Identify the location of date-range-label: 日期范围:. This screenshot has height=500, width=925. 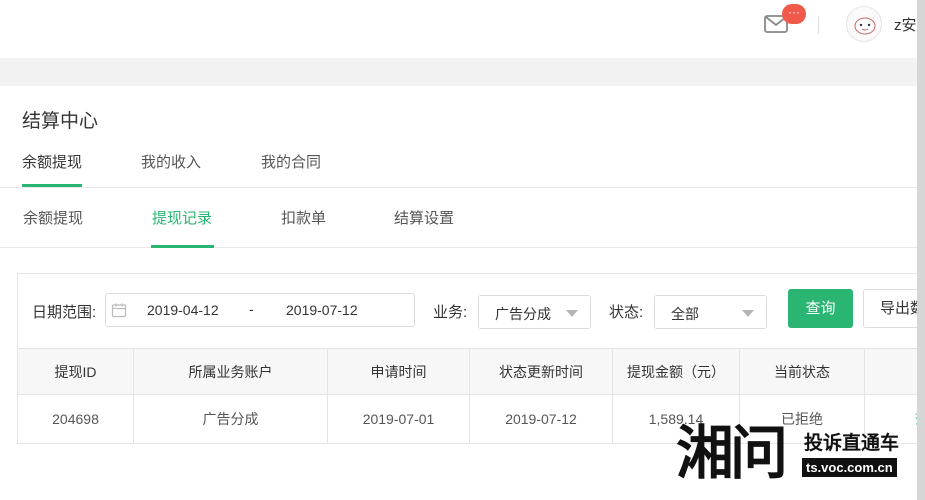
(64, 312).